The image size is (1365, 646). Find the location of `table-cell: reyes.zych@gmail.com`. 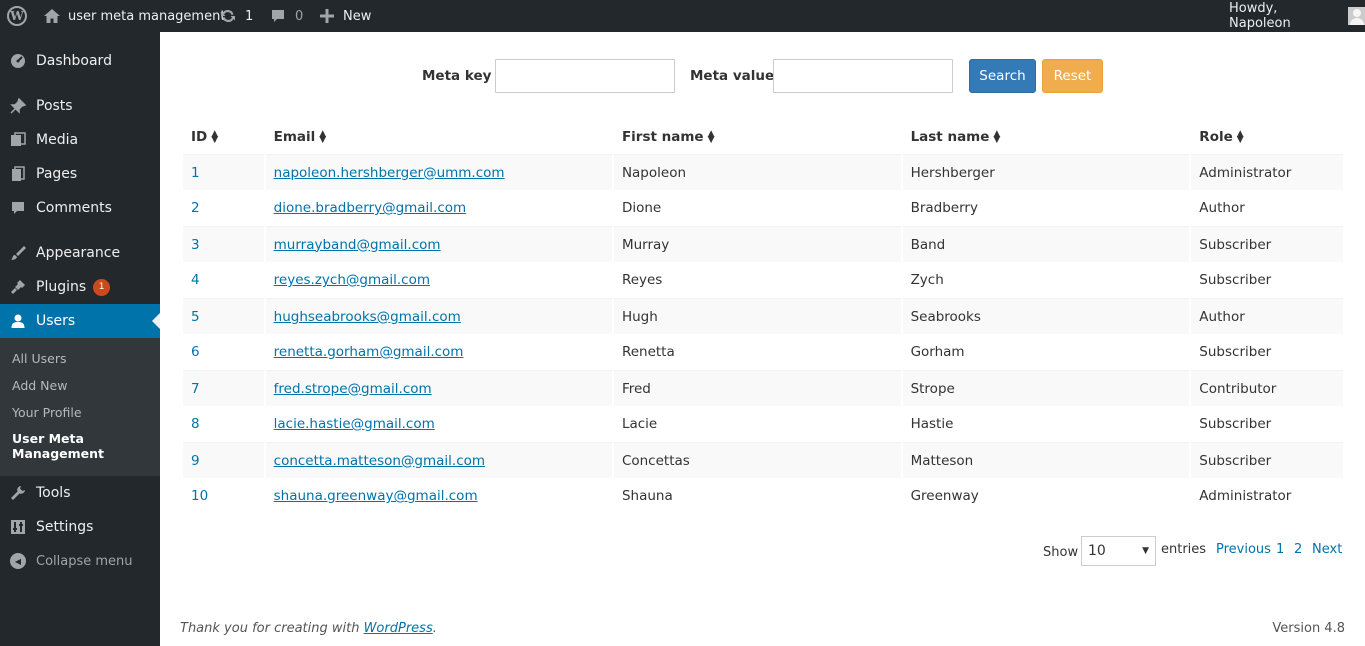

table-cell: reyes.zych@gmail.com is located at coordinates (439, 280).